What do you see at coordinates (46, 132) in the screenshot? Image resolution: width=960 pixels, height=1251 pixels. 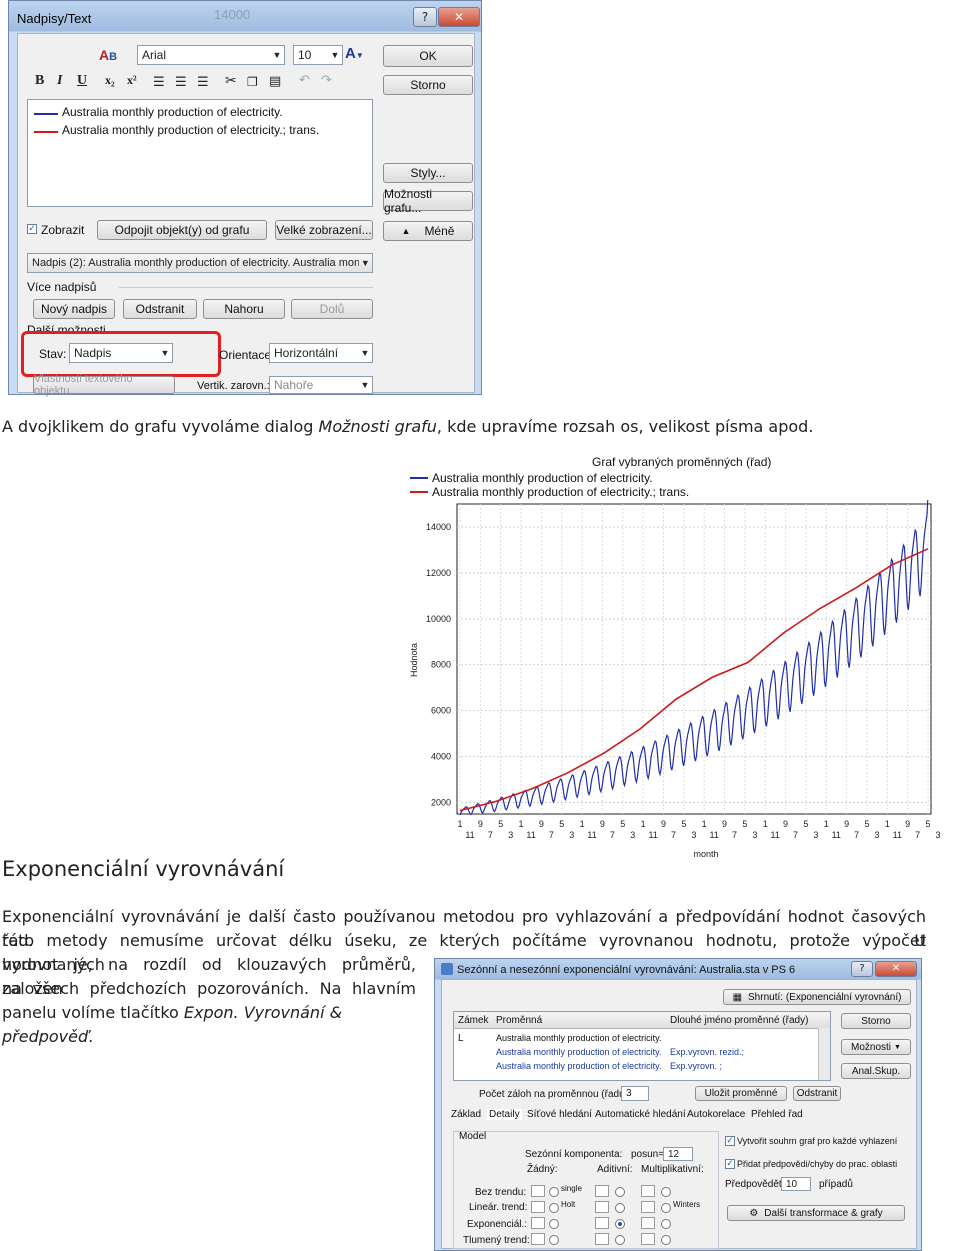 I see `legend-line-red` at bounding box center [46, 132].